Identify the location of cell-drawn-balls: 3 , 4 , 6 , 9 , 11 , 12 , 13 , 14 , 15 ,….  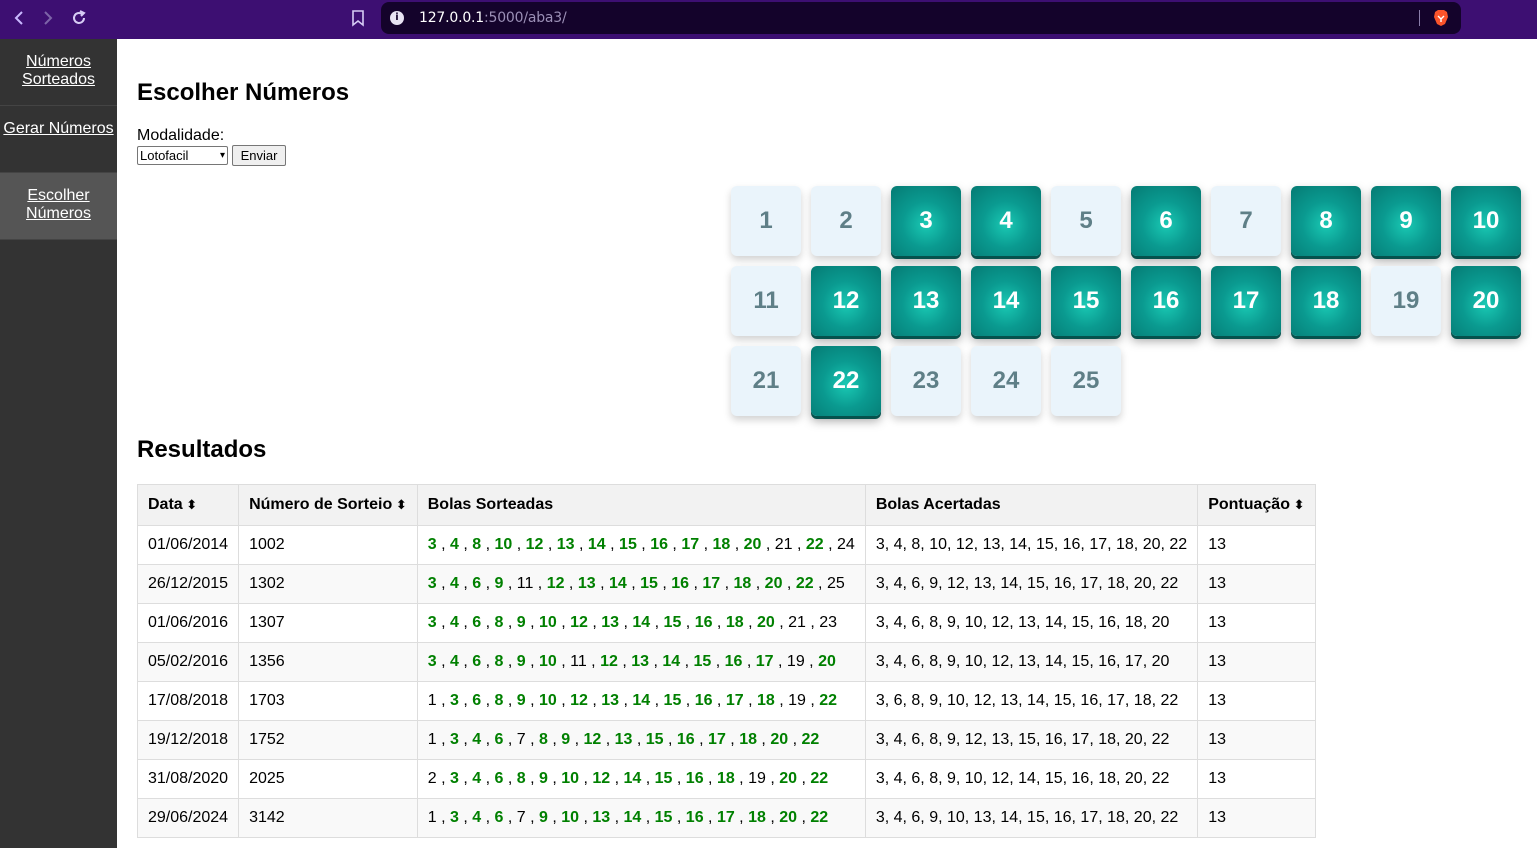
(641, 584).